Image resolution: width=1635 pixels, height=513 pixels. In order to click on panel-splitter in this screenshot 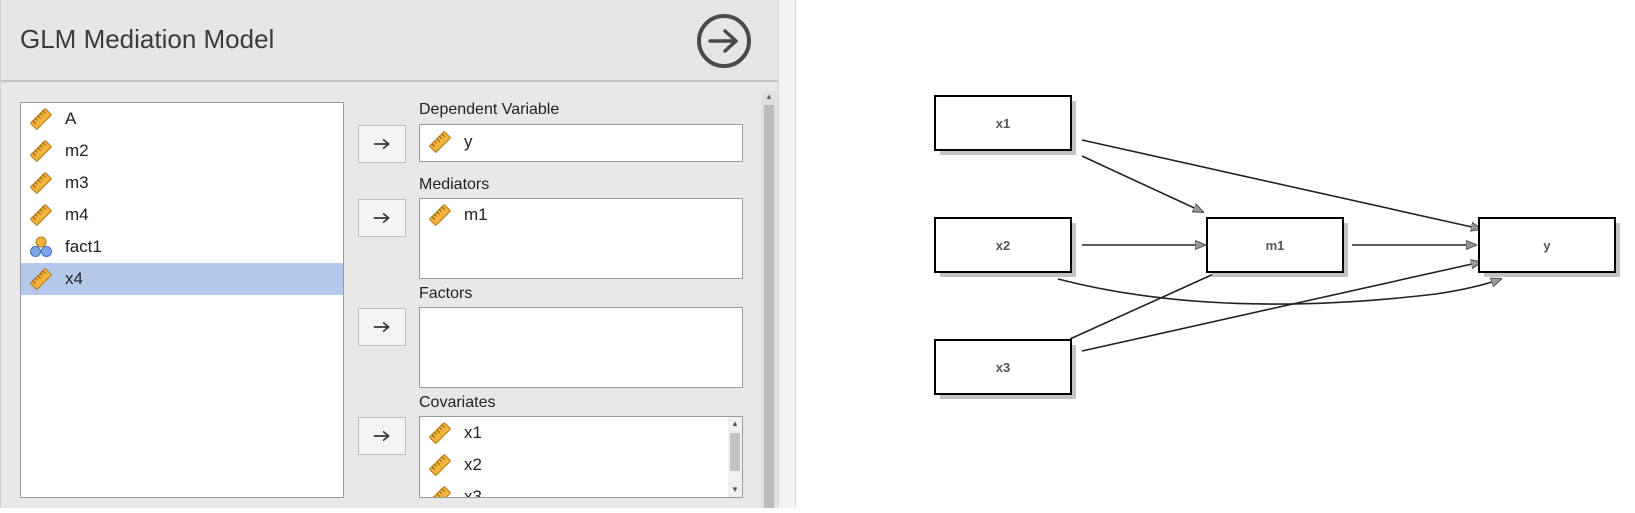, I will do `click(787, 254)`.